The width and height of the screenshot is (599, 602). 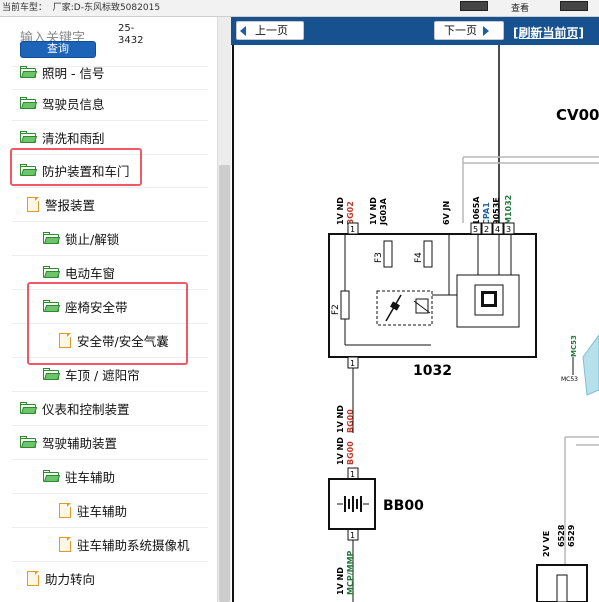 What do you see at coordinates (73, 104) in the screenshot?
I see `tree-item-label: 驾驶员信息` at bounding box center [73, 104].